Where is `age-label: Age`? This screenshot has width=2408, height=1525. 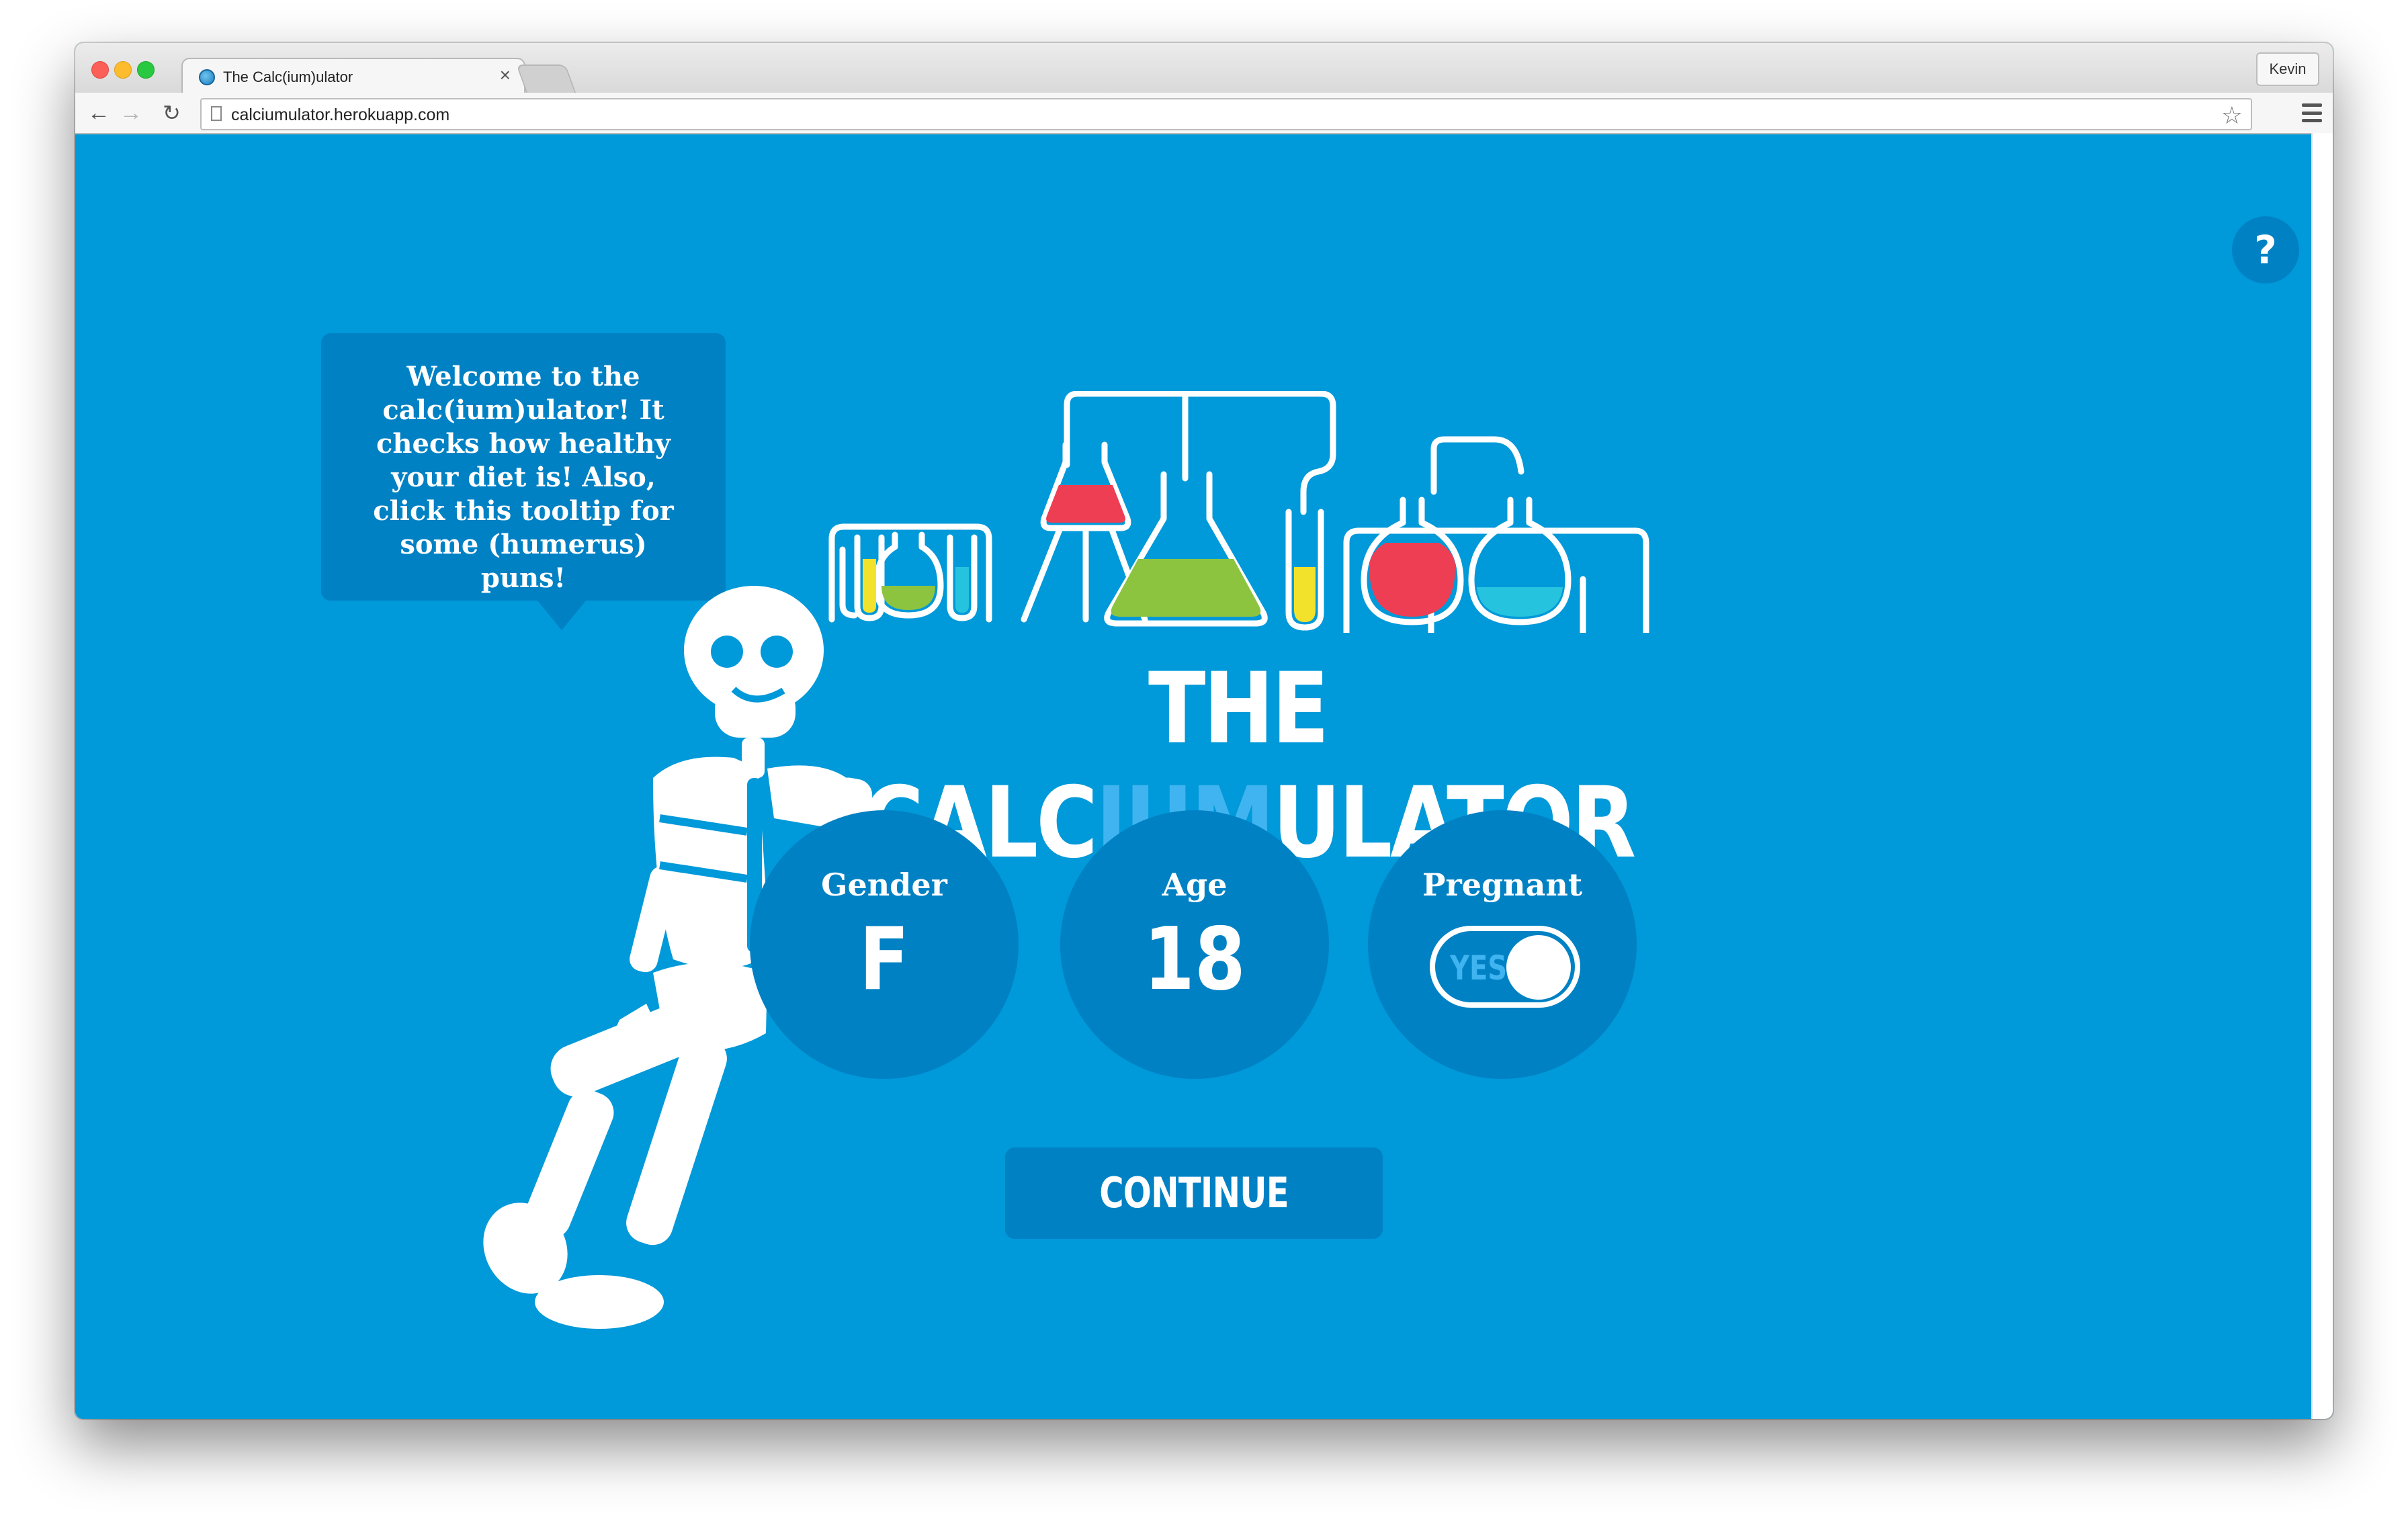
age-label: Age is located at coordinates (1195, 885).